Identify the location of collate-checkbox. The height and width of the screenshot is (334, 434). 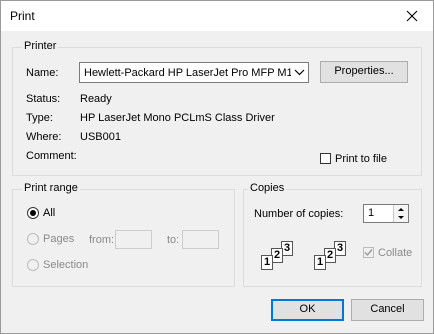
(368, 252).